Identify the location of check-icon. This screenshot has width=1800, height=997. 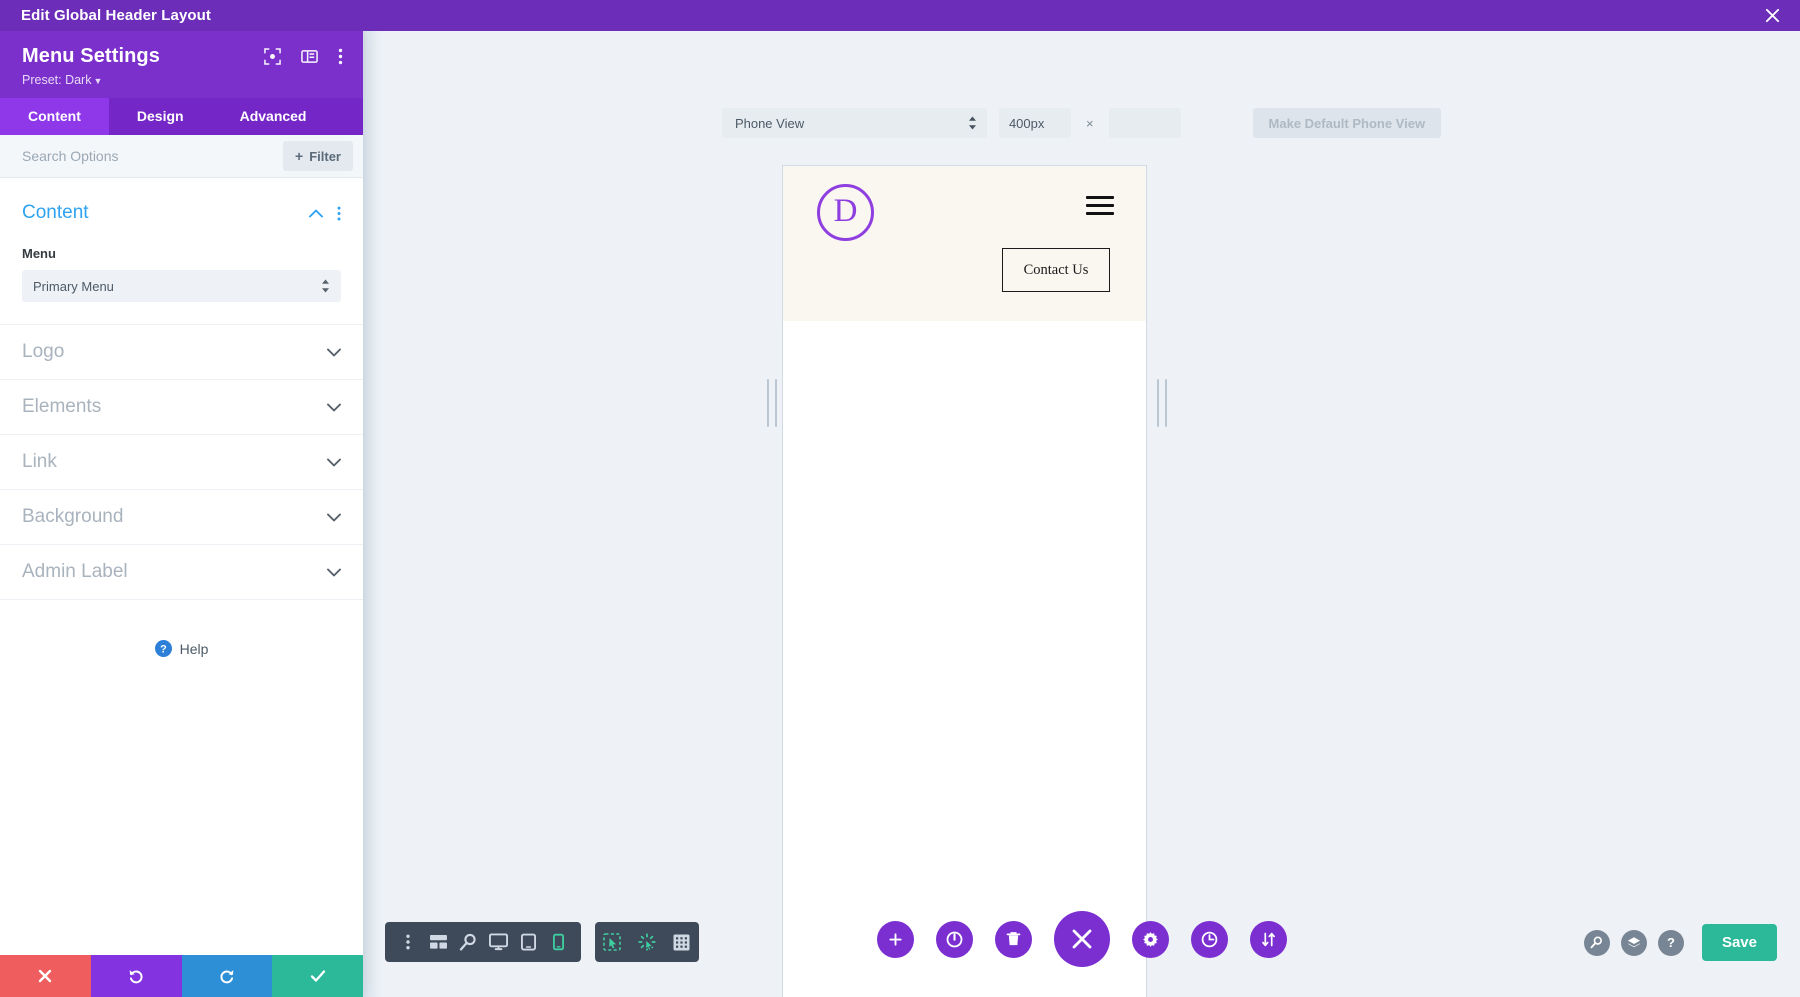
(317, 976).